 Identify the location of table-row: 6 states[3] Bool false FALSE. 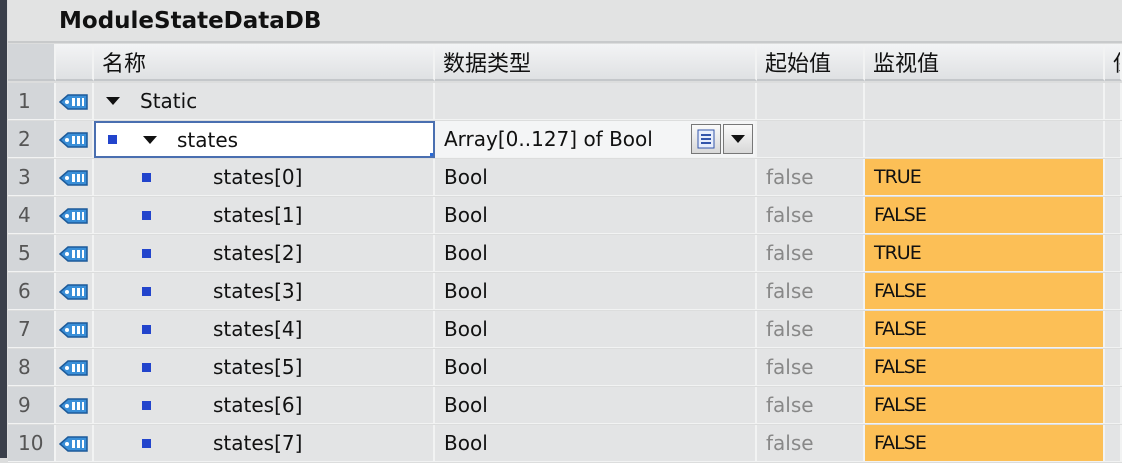
(565, 292).